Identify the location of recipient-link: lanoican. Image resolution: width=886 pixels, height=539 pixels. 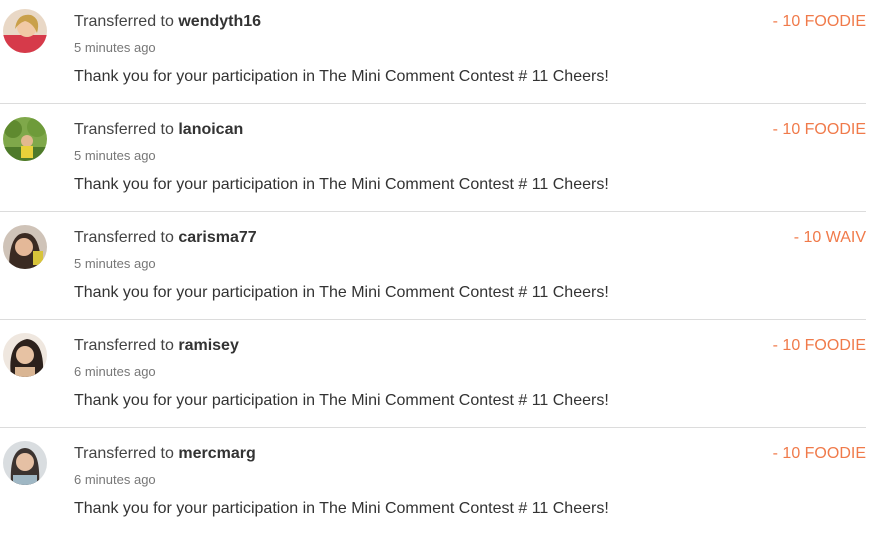
(210, 129).